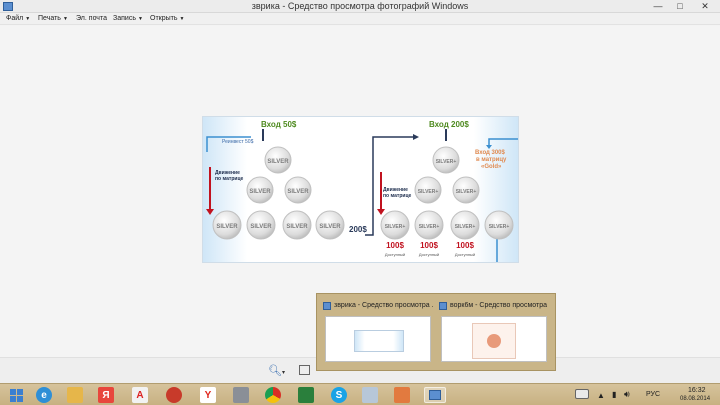 Image resolution: width=720 pixels, height=405 pixels. I want to click on coin-right-4: SILVER+, so click(395, 225).